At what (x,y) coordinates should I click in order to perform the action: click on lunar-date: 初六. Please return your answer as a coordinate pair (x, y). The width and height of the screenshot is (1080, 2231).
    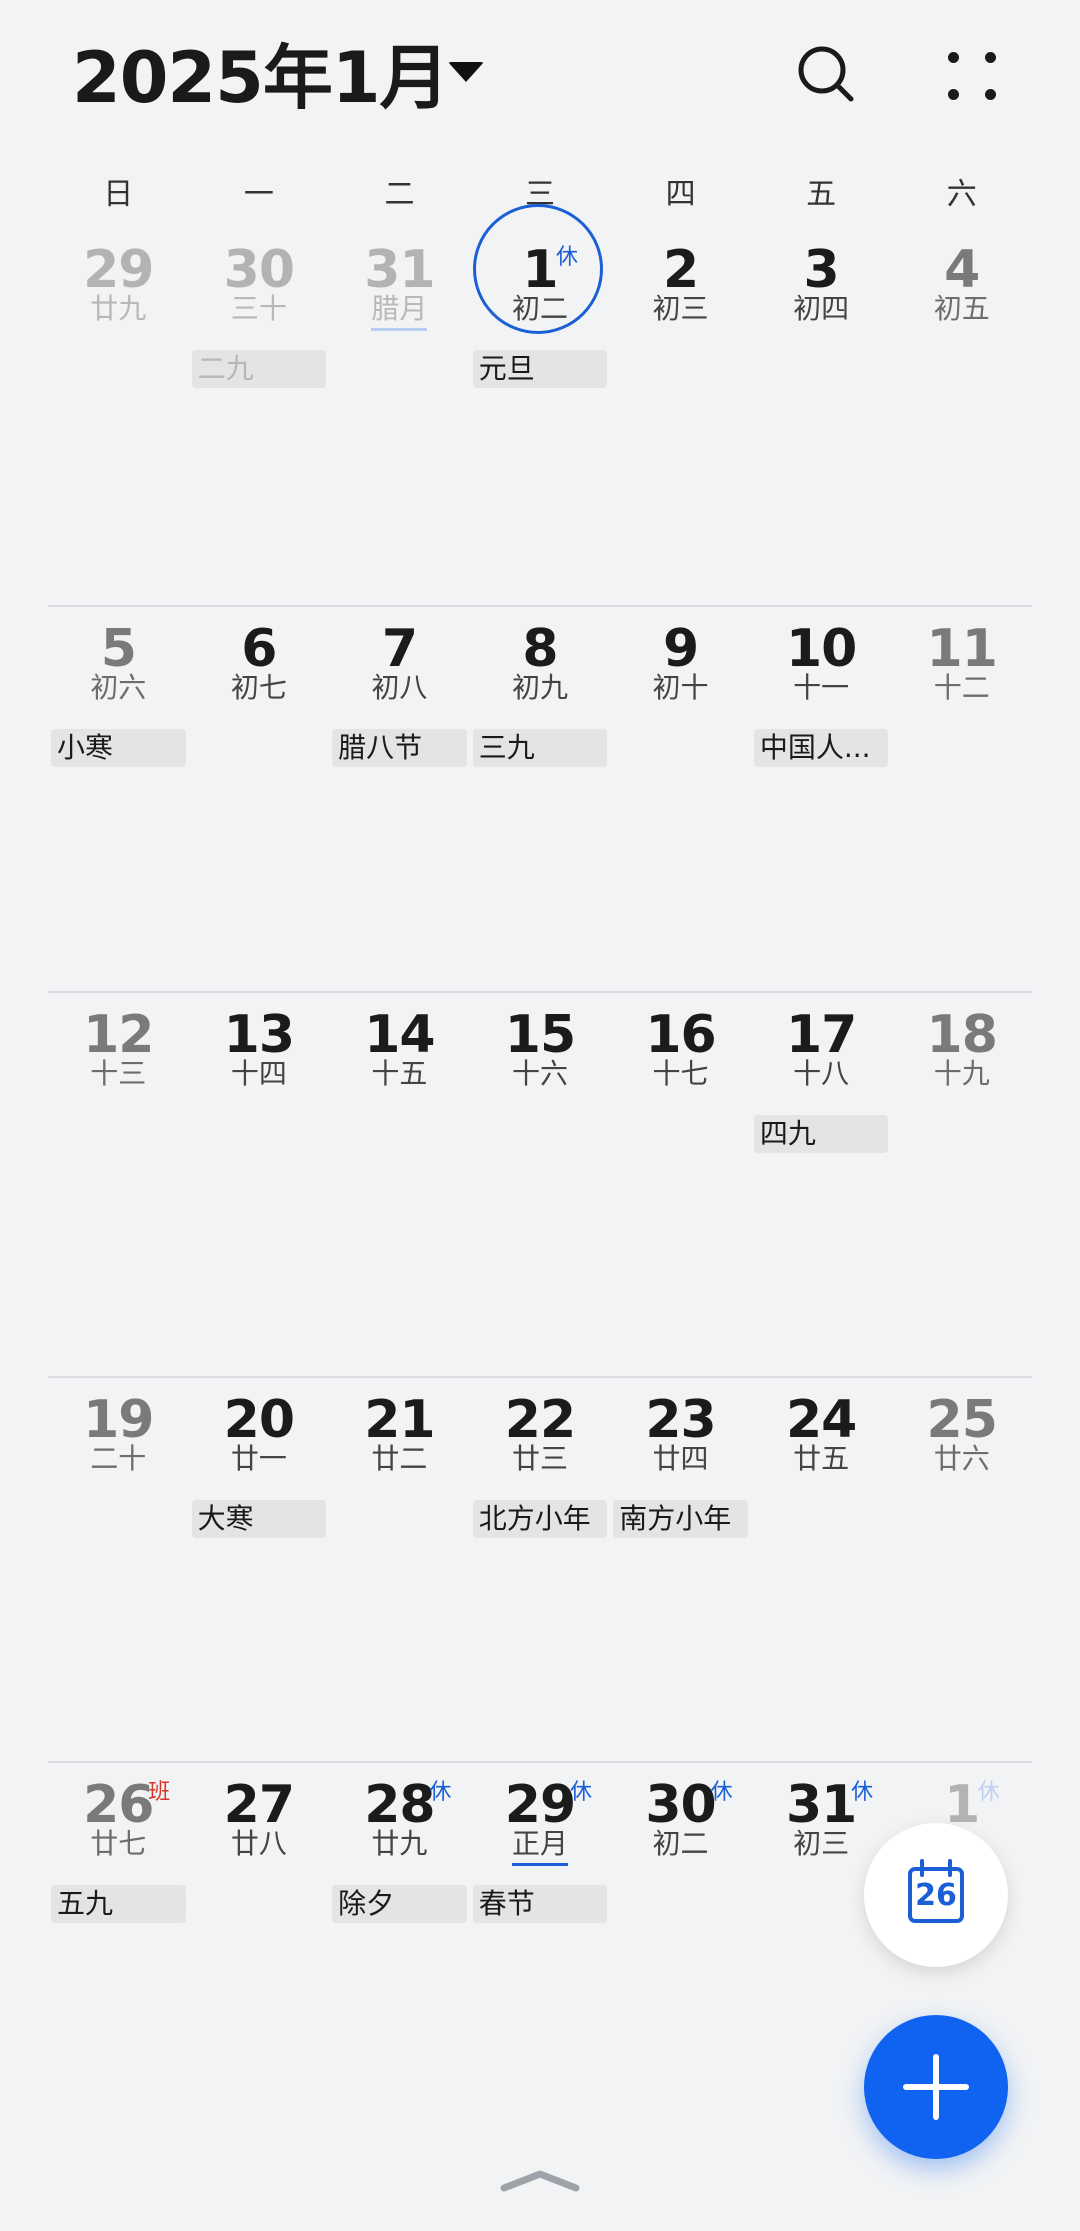
    Looking at the image, I should click on (118, 687).